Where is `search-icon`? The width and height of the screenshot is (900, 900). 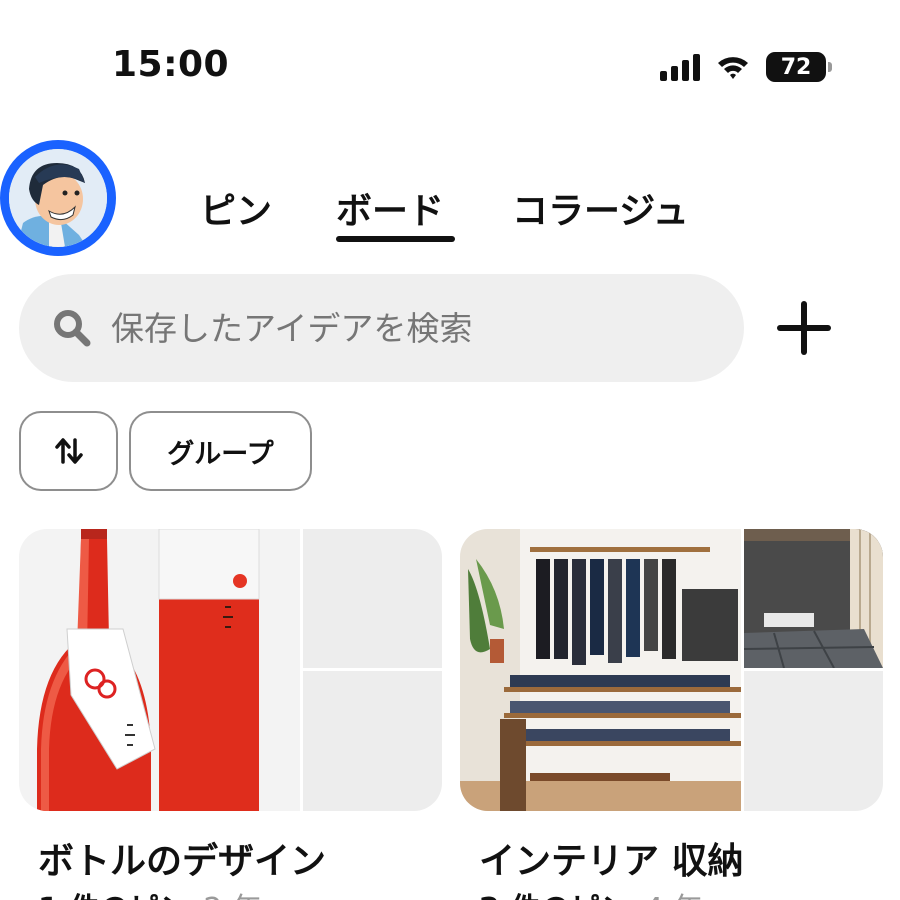 search-icon is located at coordinates (72, 328).